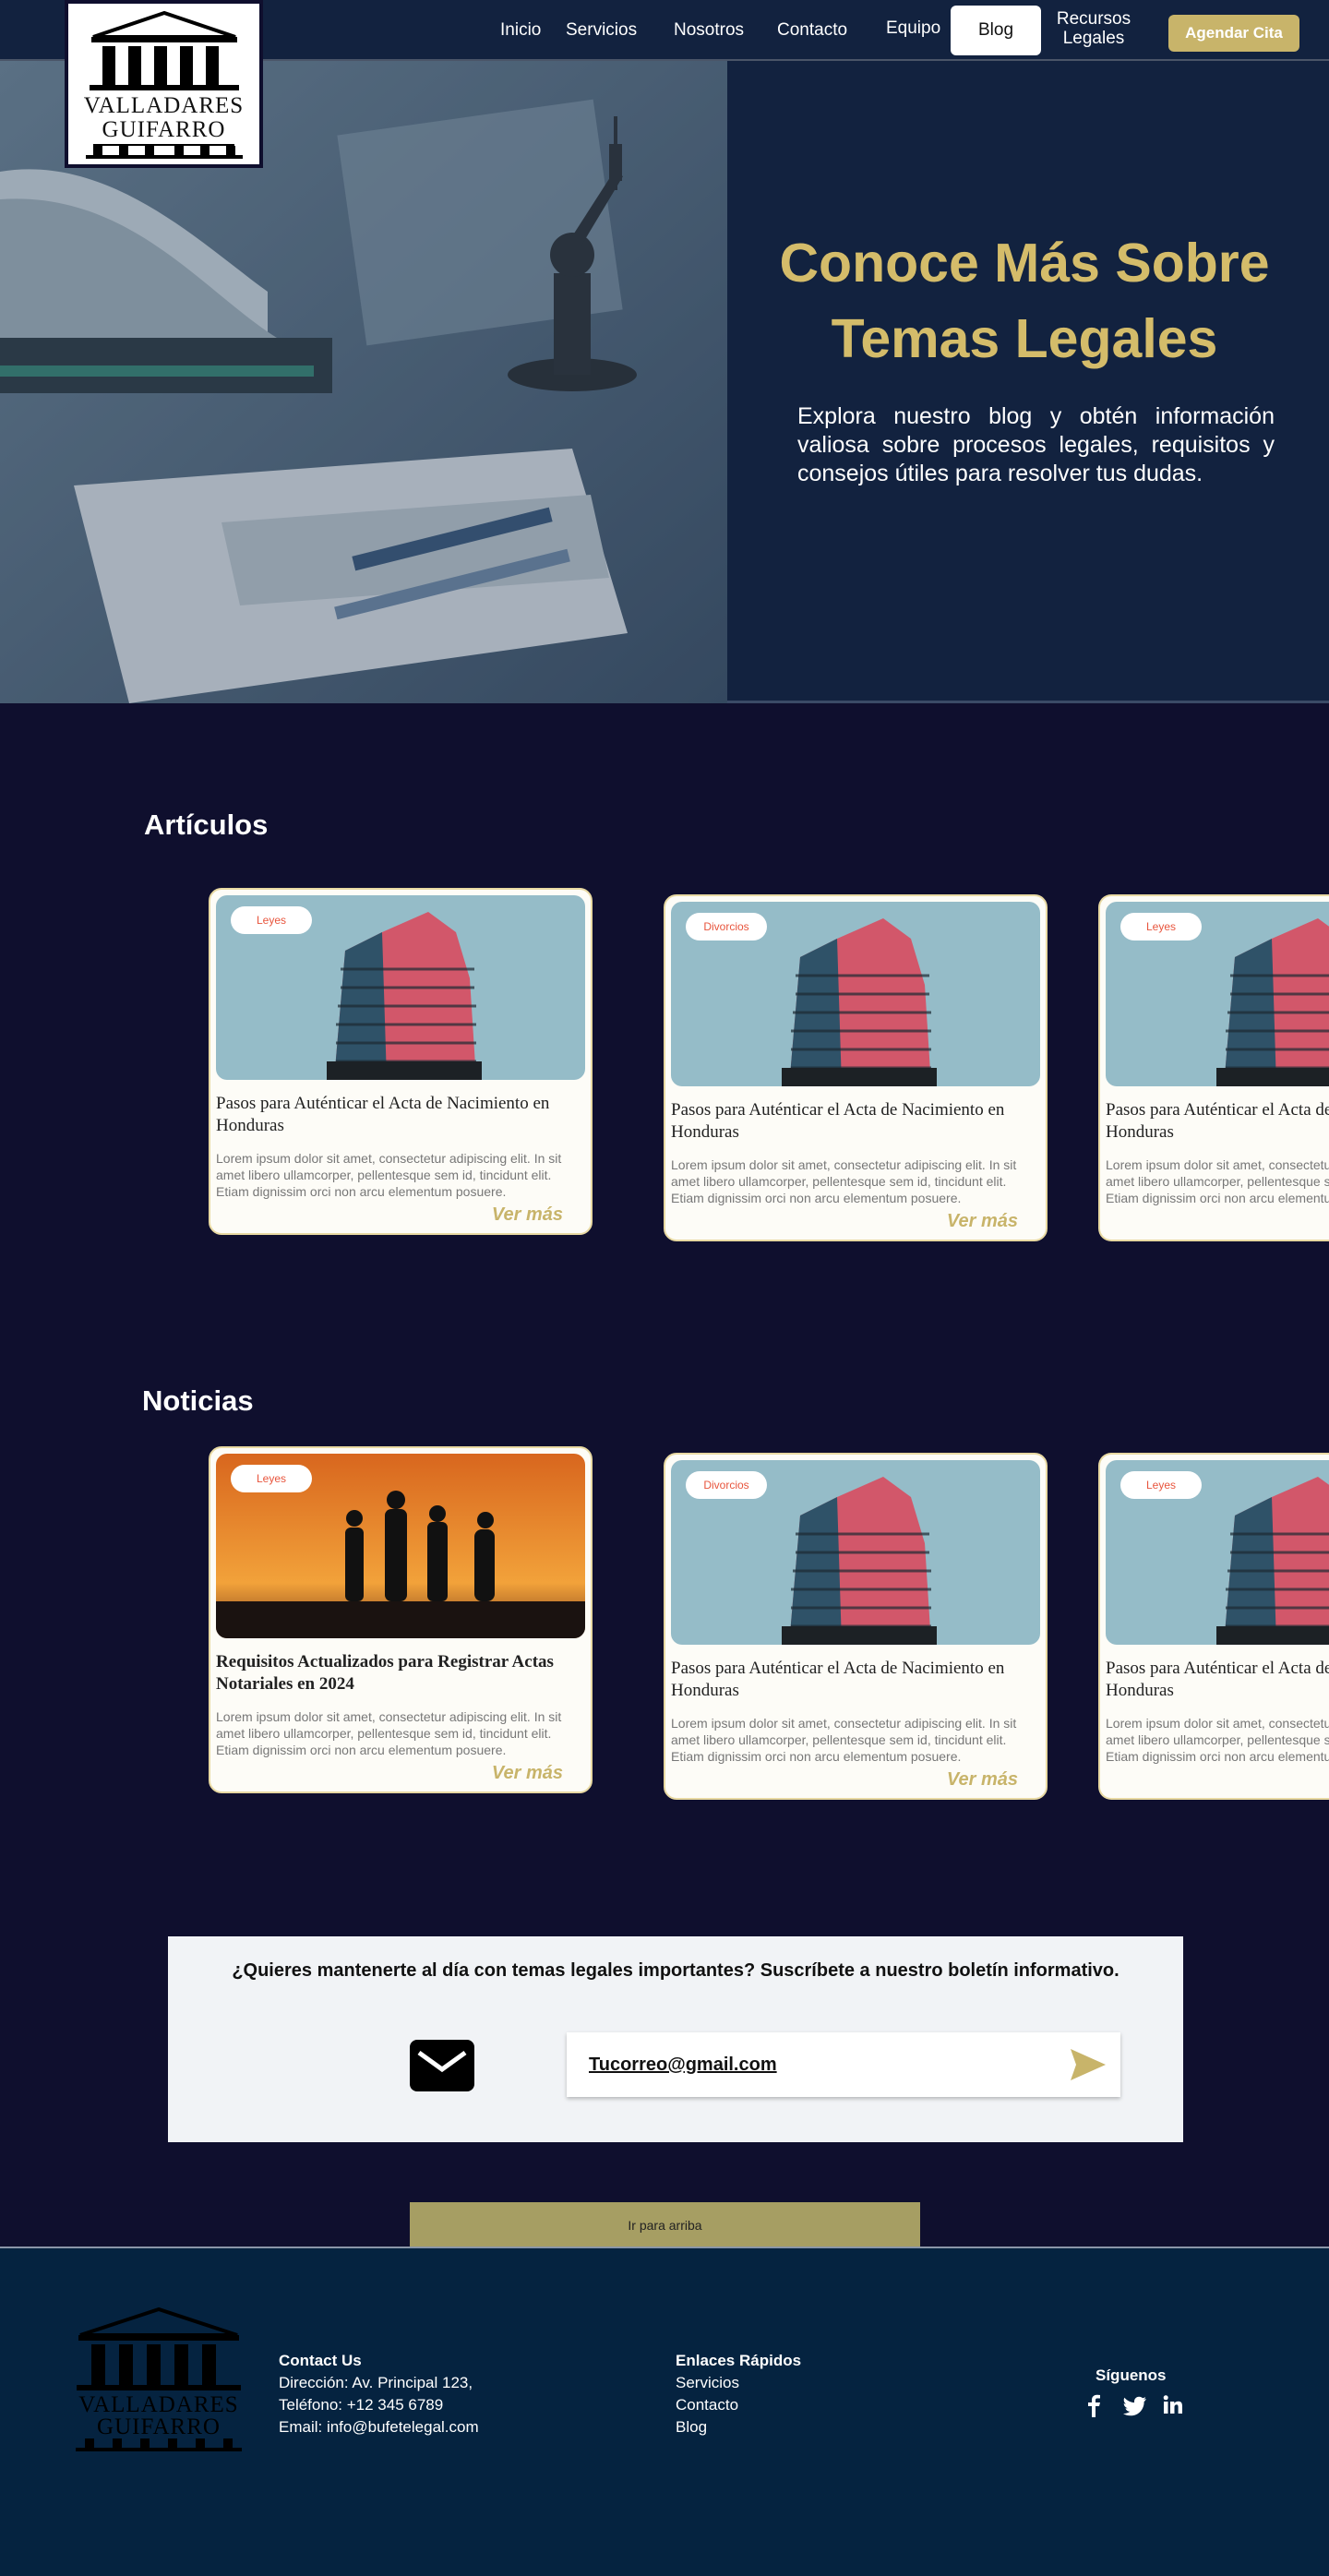 This screenshot has width=1329, height=2576. What do you see at coordinates (665, 2225) in the screenshot?
I see `back-to-top-button: Ir para arriba` at bounding box center [665, 2225].